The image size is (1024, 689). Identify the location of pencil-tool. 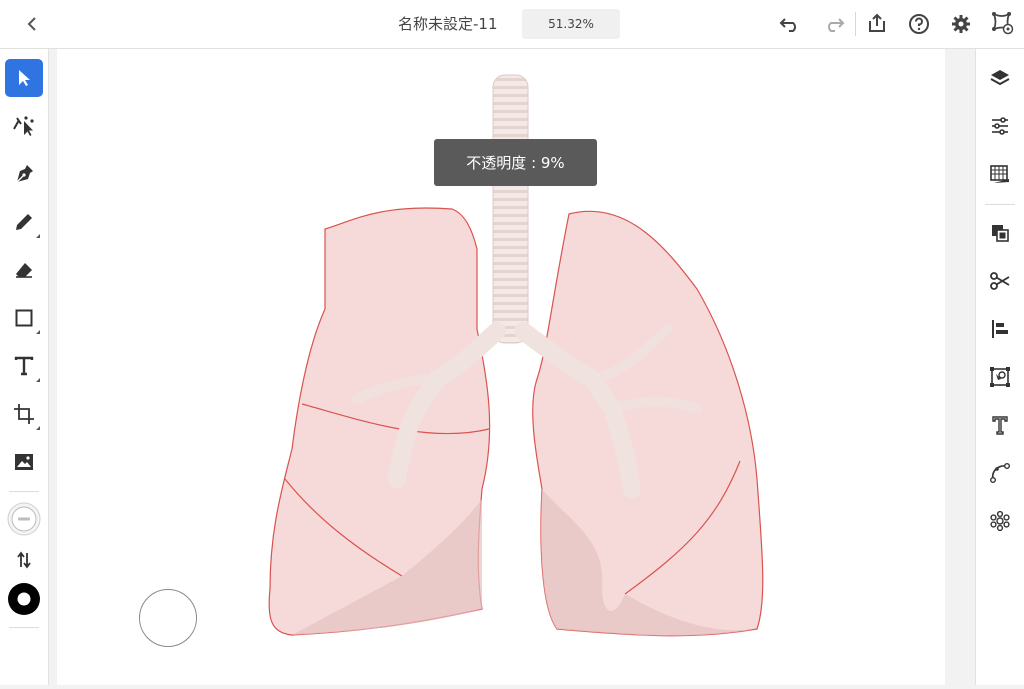
(24, 222).